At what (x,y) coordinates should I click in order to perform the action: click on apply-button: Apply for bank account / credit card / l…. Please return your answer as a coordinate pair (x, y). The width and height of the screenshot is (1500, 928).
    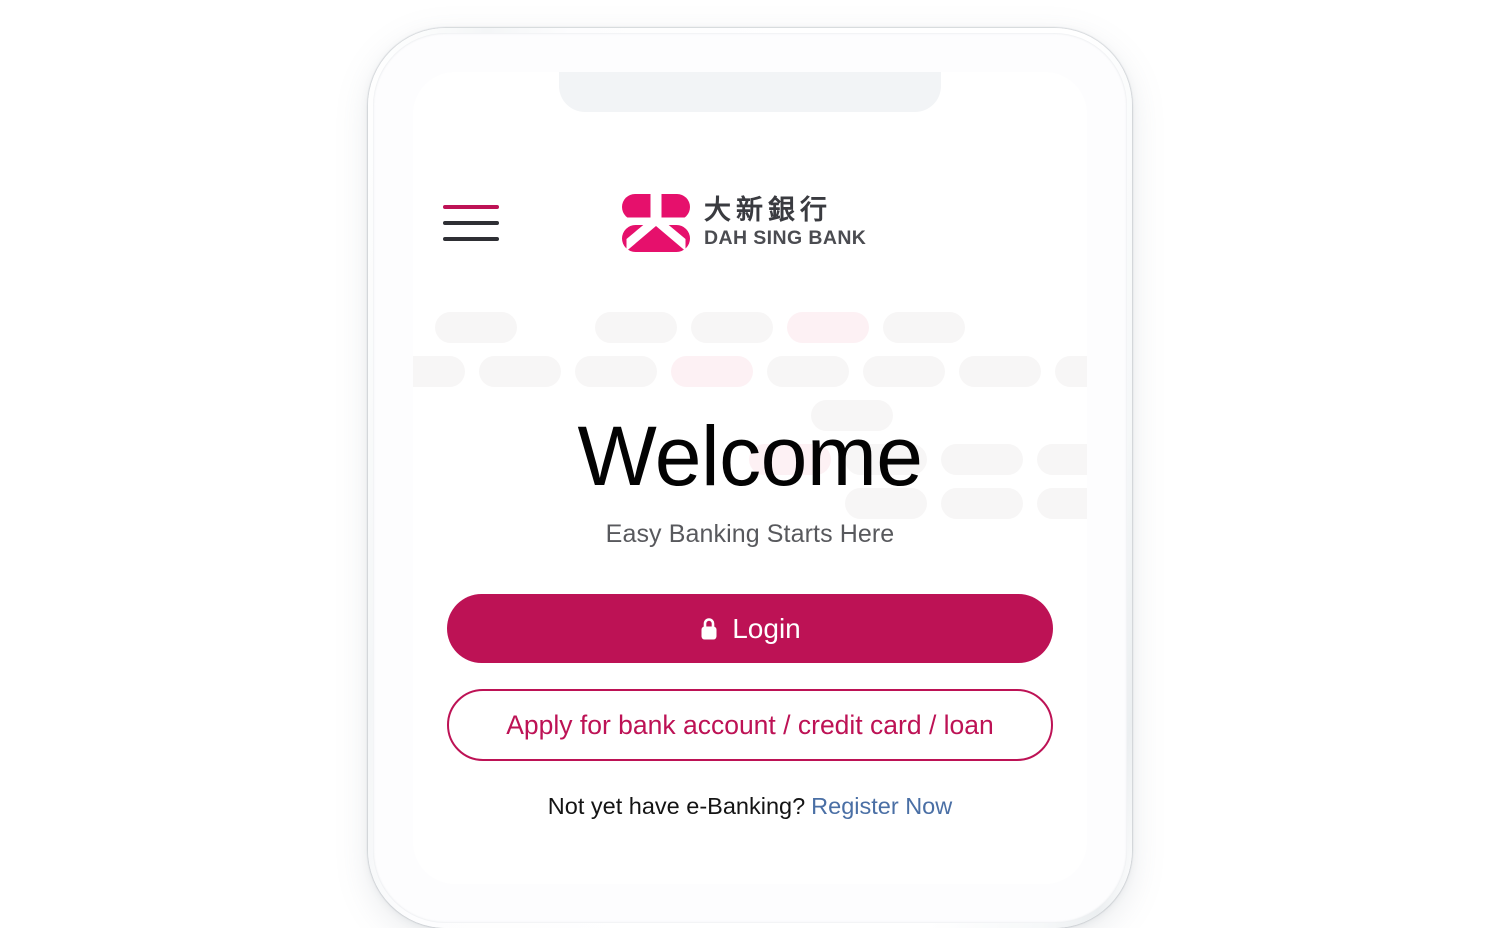
    Looking at the image, I should click on (750, 725).